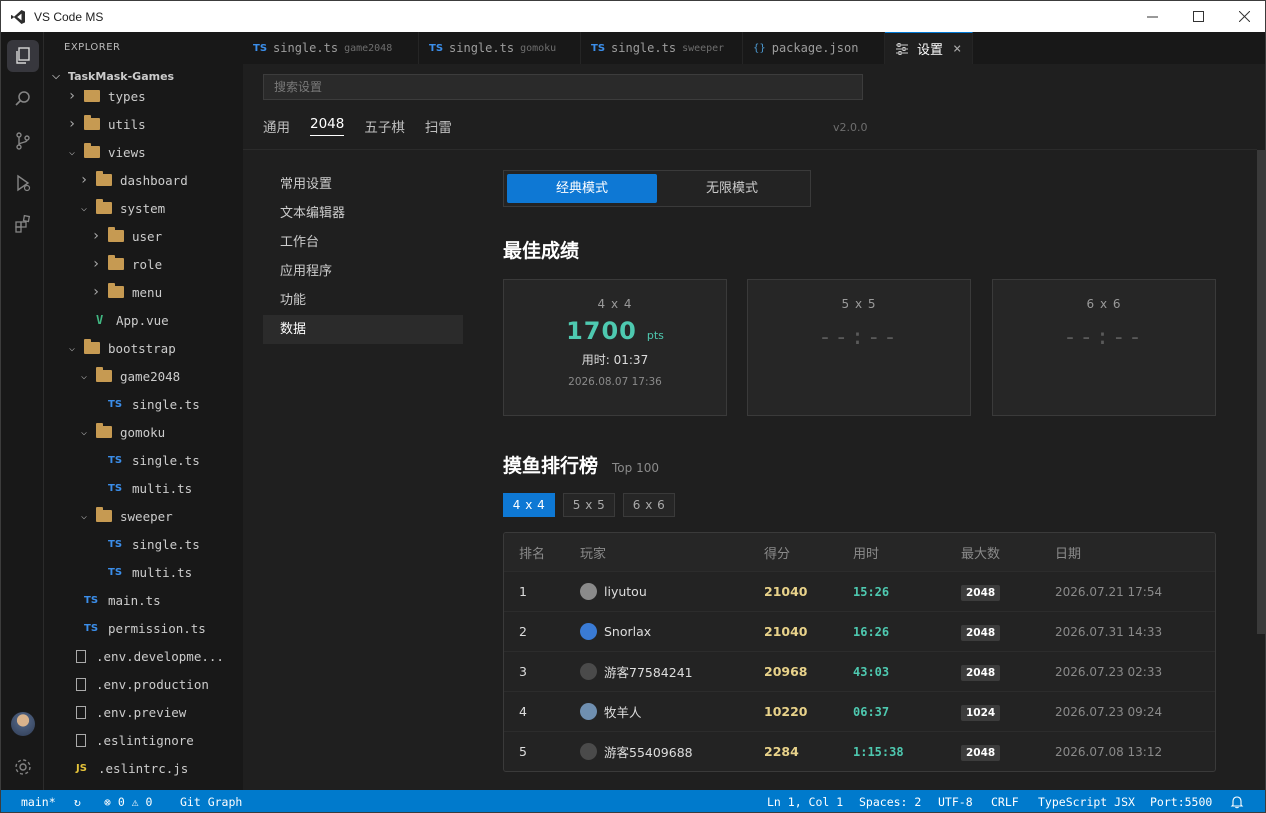 The height and width of the screenshot is (813, 1266). What do you see at coordinates (23, 141) in the screenshot?
I see `source-control-activity` at bounding box center [23, 141].